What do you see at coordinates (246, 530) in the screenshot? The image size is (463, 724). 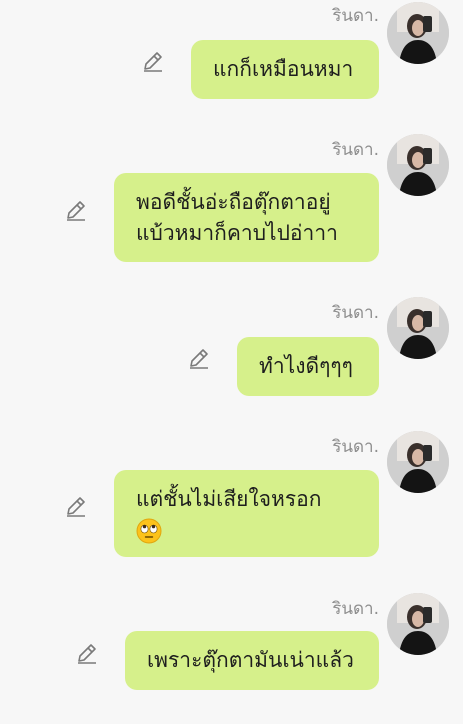 I see `emoji-line` at bounding box center [246, 530].